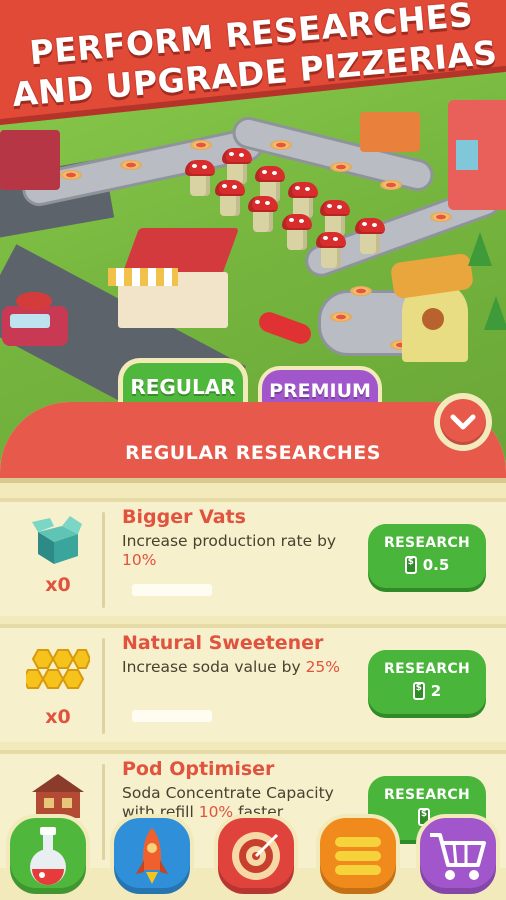 This screenshot has height=900, width=506. I want to click on chevron-down-icon, so click(463, 422).